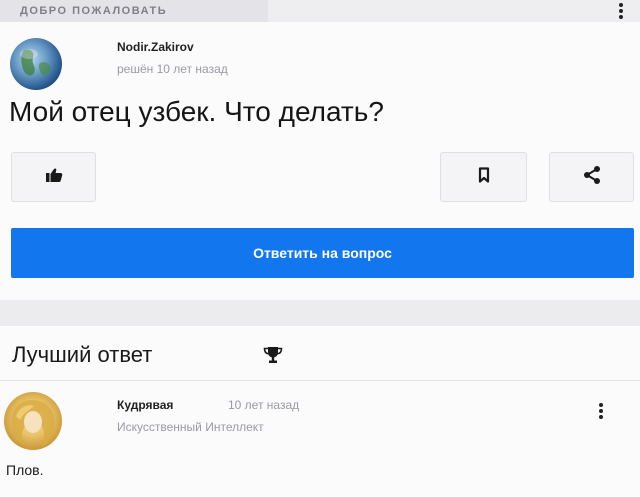 The image size is (640, 497). What do you see at coordinates (190, 427) in the screenshot?
I see `answer-author-role: Искусственный Интеллект` at bounding box center [190, 427].